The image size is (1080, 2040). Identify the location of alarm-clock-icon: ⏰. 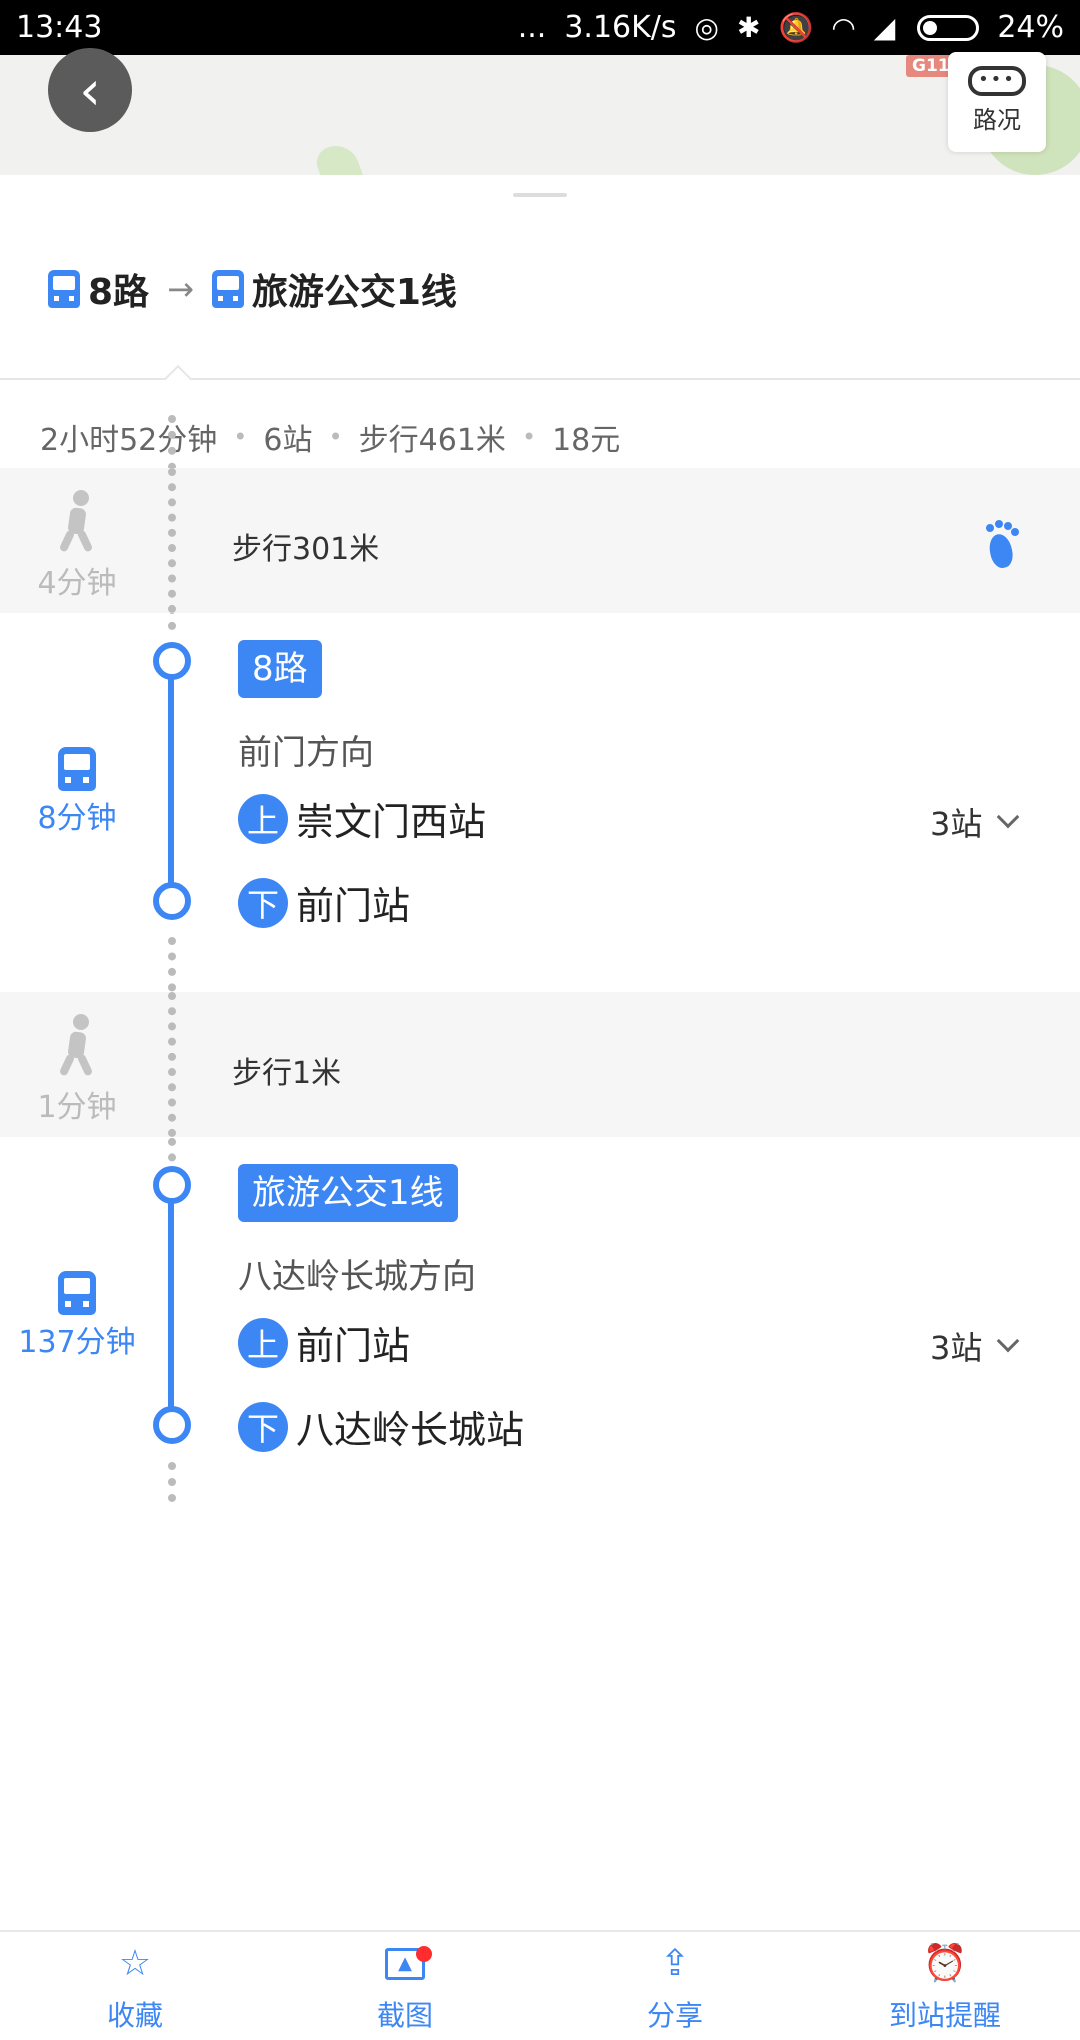
(945, 1963).